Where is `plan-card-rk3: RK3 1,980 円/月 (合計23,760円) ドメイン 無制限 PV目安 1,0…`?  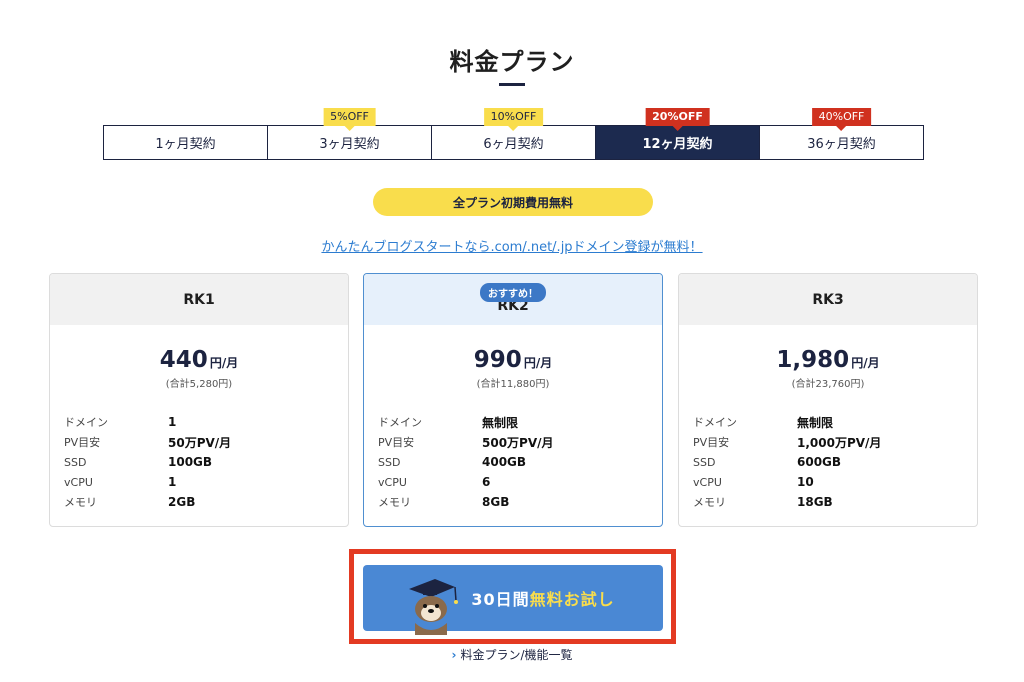
plan-card-rk3: RK3 1,980 円/月 (合計23,760円) ドメイン 無制限 PV目安 1,0… is located at coordinates (828, 400).